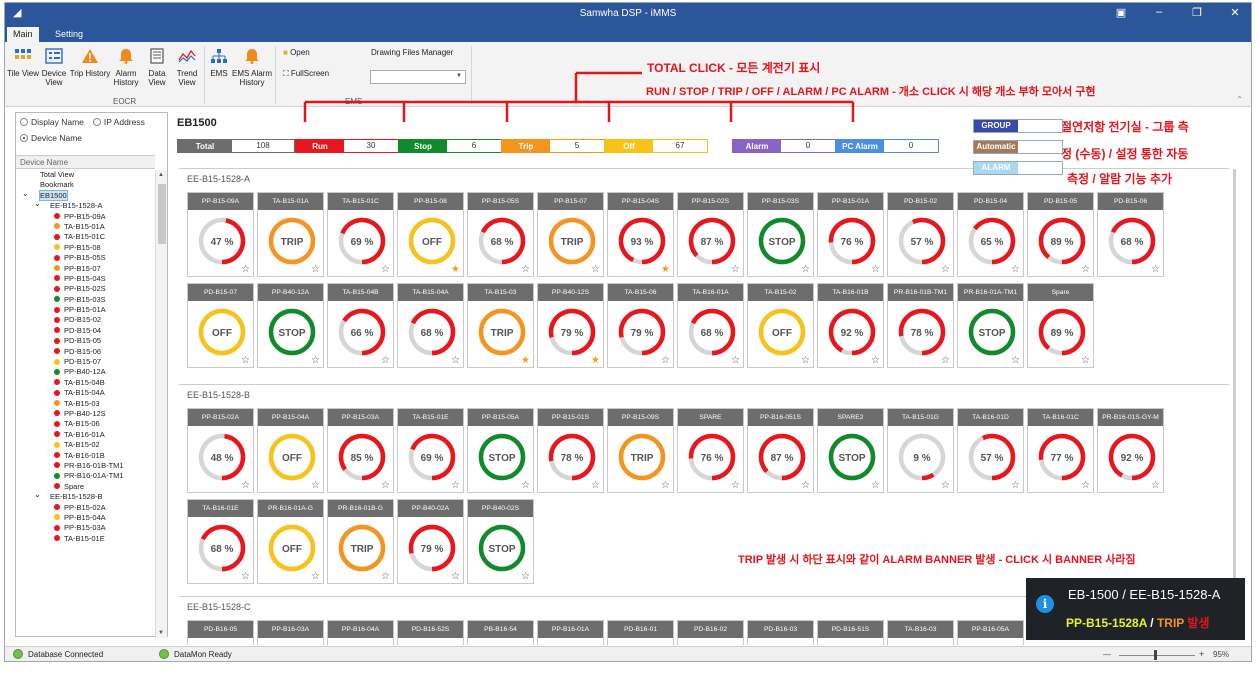 This screenshot has height=686, width=1258. I want to click on zoom-slider-thumb, so click(1156, 655).